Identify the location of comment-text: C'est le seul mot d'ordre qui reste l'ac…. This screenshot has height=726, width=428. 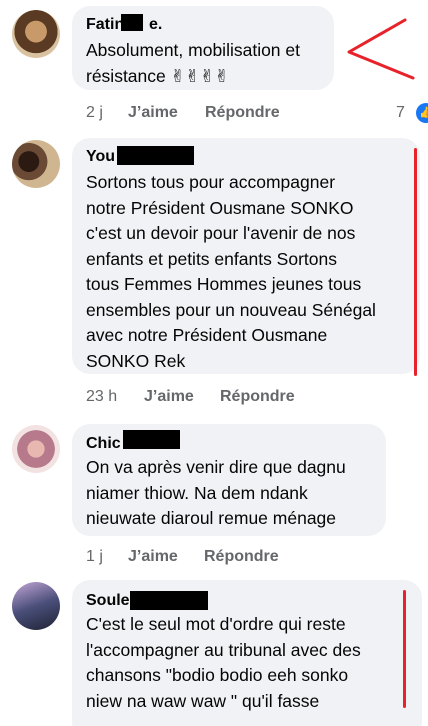
(223, 662).